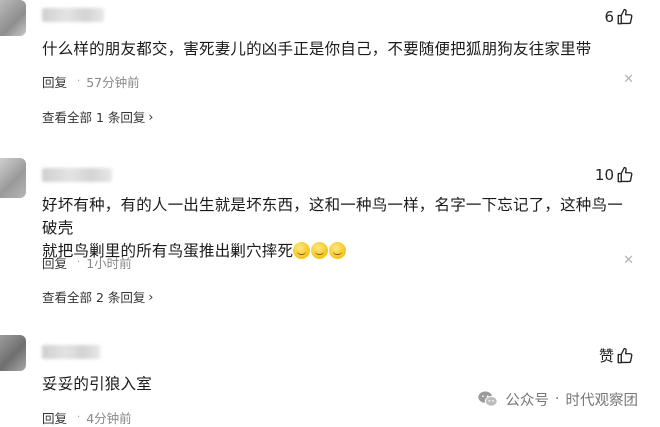 The image size is (660, 427). I want to click on like-button: 10, so click(614, 175).